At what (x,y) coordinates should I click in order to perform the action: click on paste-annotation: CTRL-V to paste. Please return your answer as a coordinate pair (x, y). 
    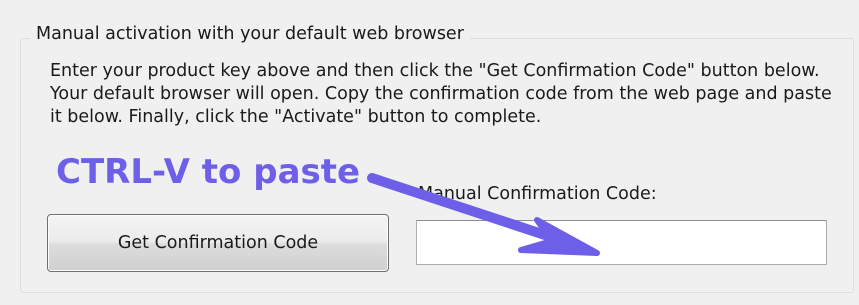
    Looking at the image, I should click on (208, 172).